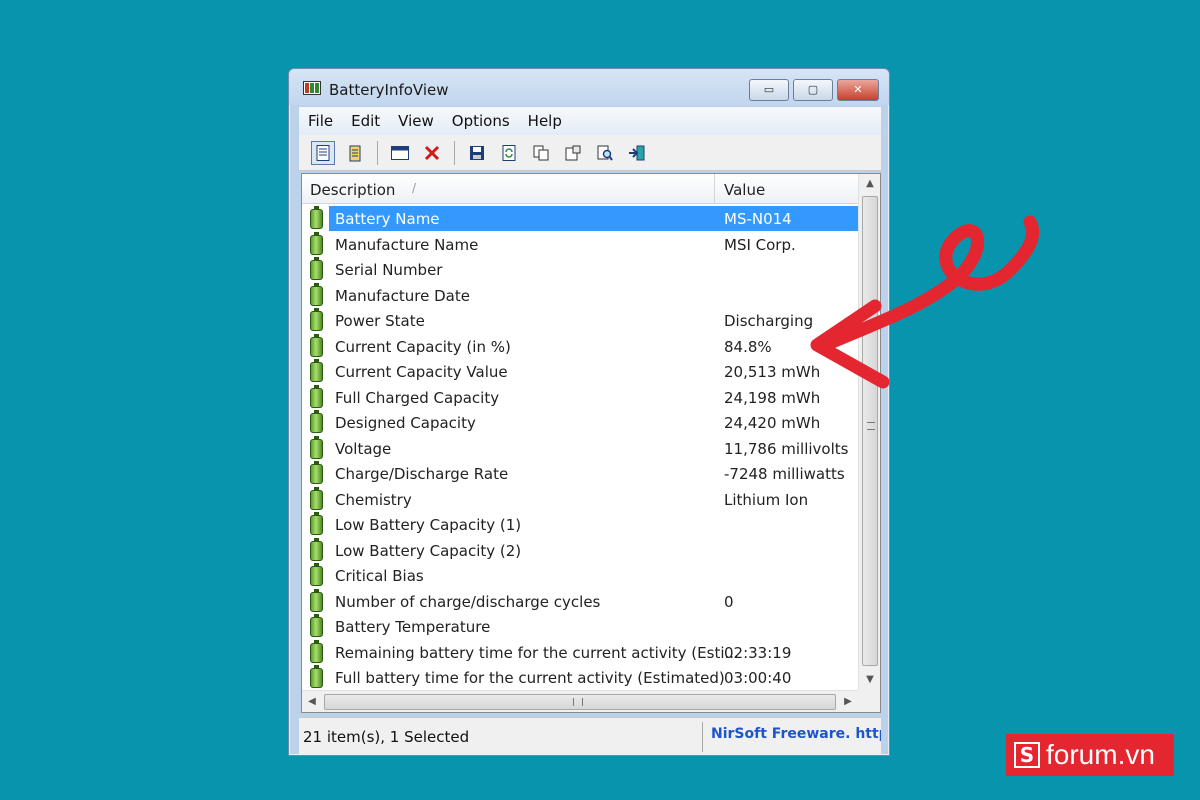 The image size is (1200, 800). I want to click on menu-file: File, so click(320, 121).